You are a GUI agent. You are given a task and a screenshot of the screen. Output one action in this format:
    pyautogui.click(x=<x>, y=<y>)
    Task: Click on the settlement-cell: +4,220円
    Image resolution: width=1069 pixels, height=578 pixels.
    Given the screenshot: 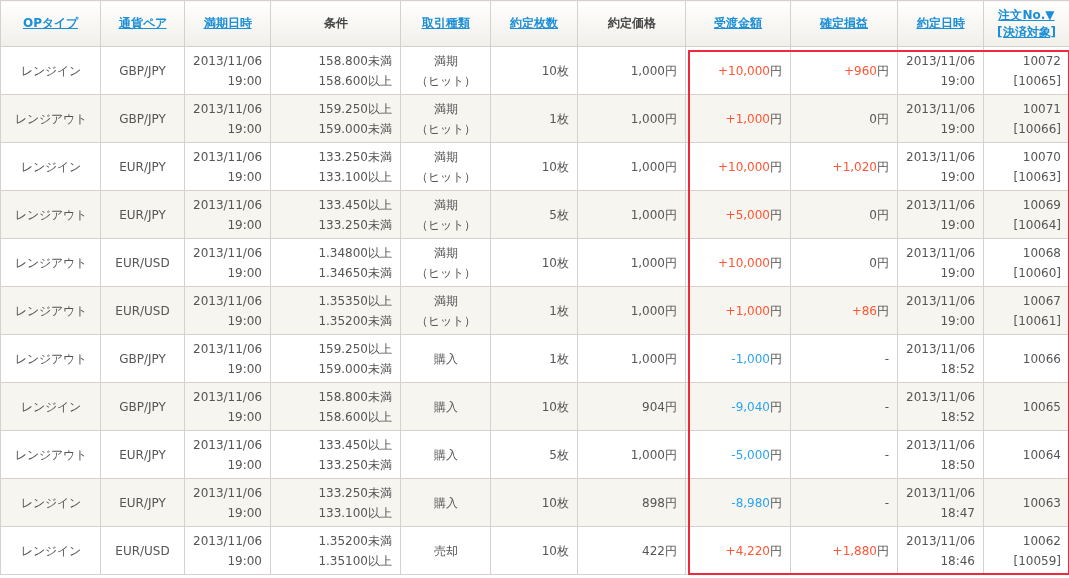 What is the action you would take?
    pyautogui.click(x=738, y=550)
    